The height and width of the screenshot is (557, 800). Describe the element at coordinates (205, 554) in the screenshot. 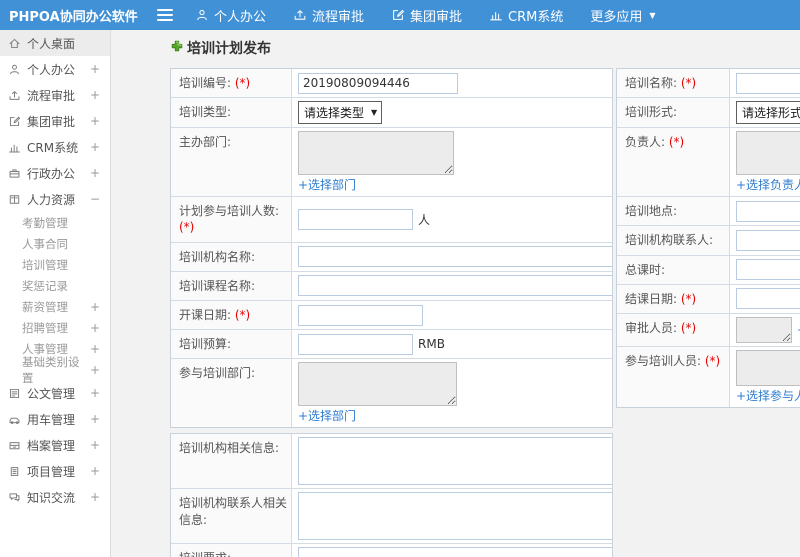

I see `field-label-text: 培训要求:` at that location.